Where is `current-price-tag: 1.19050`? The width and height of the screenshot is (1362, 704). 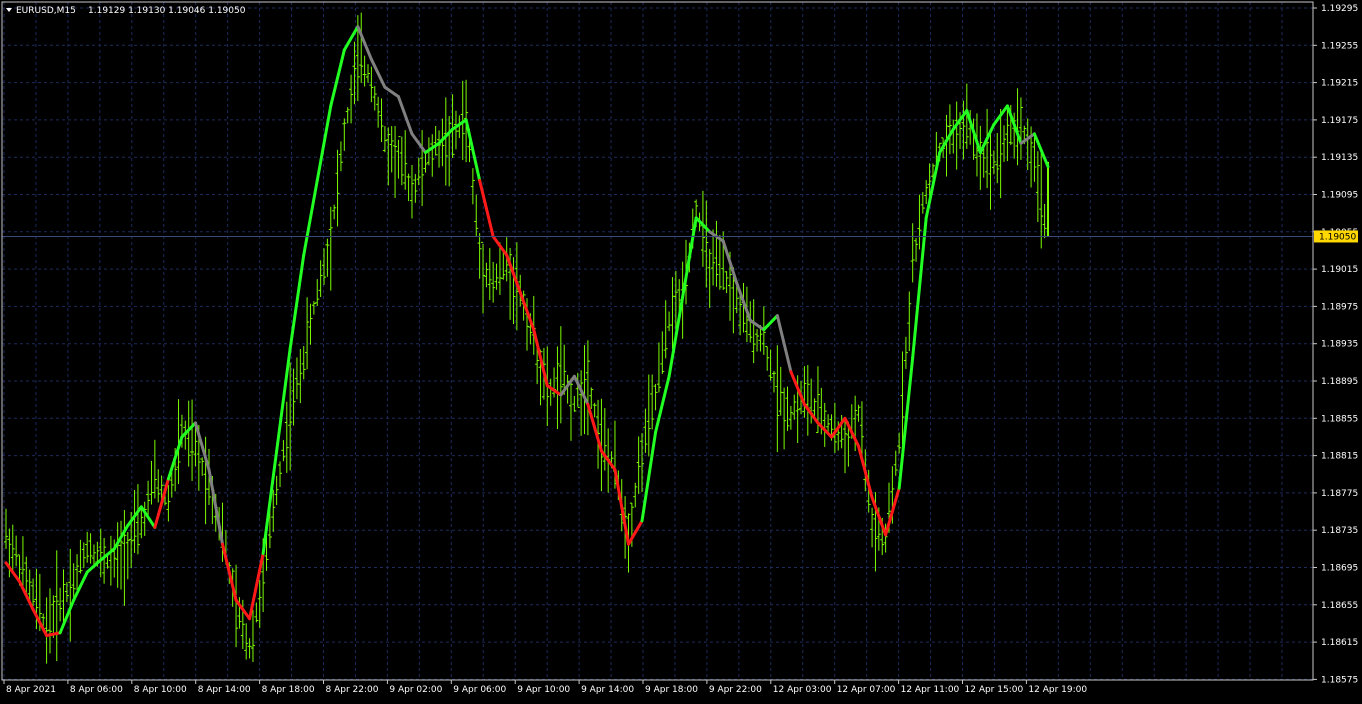 current-price-tag: 1.19050 is located at coordinates (1336, 236).